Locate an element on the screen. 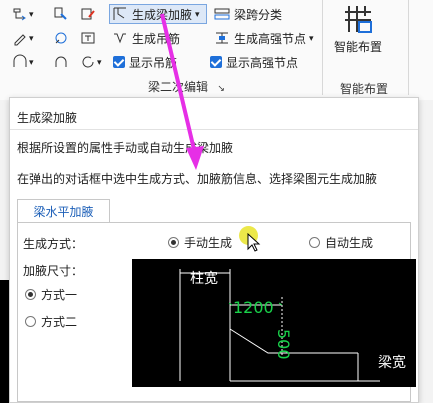  generate-high-strength-node-label: 生成高强节点 is located at coordinates (270, 38).